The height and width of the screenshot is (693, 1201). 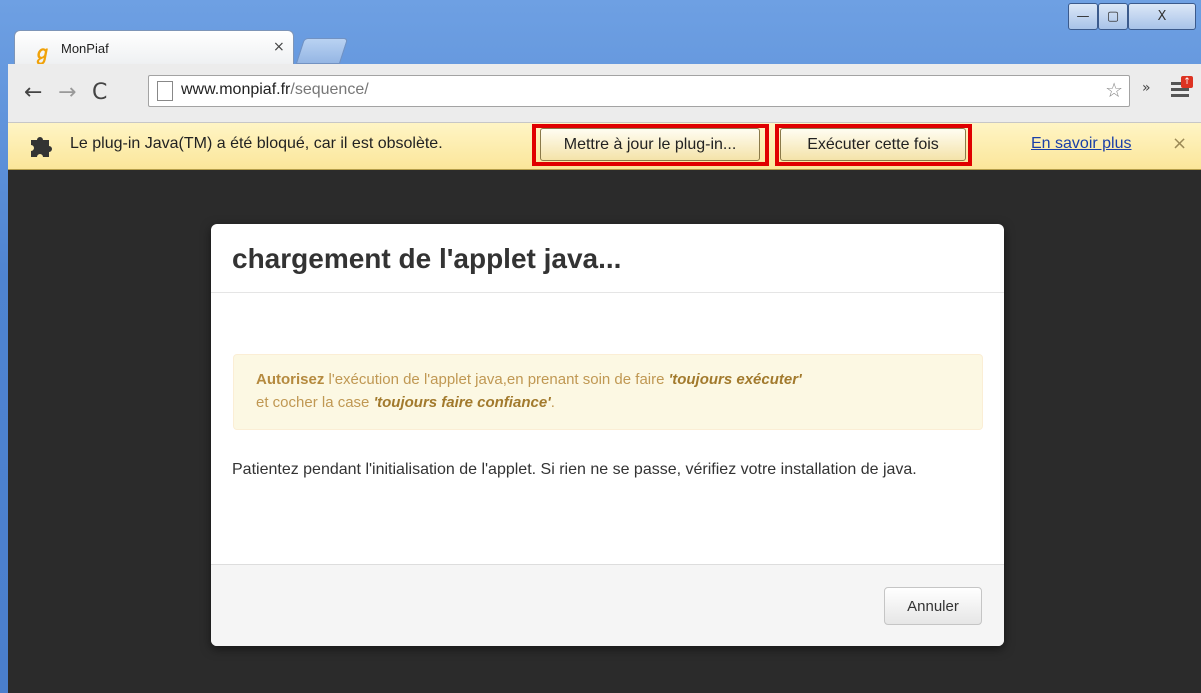 What do you see at coordinates (1162, 16) in the screenshot?
I see `close-window-button: X` at bounding box center [1162, 16].